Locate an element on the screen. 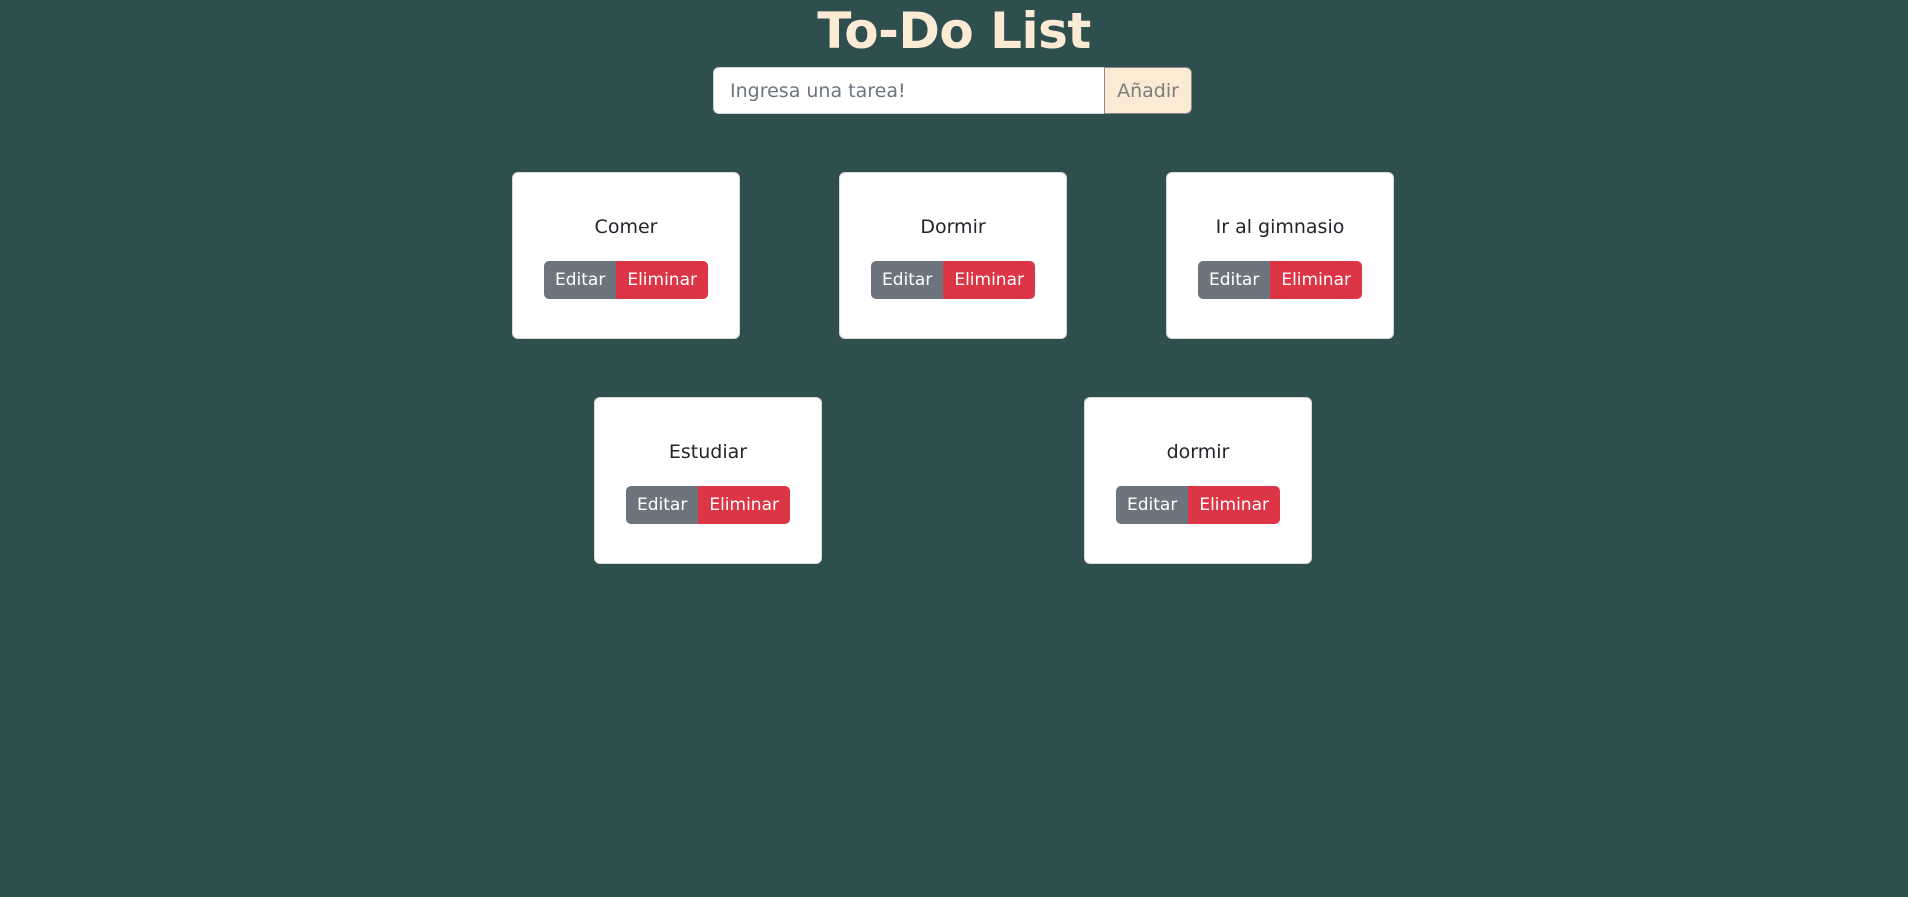  add-button: Añadir is located at coordinates (1148, 90).